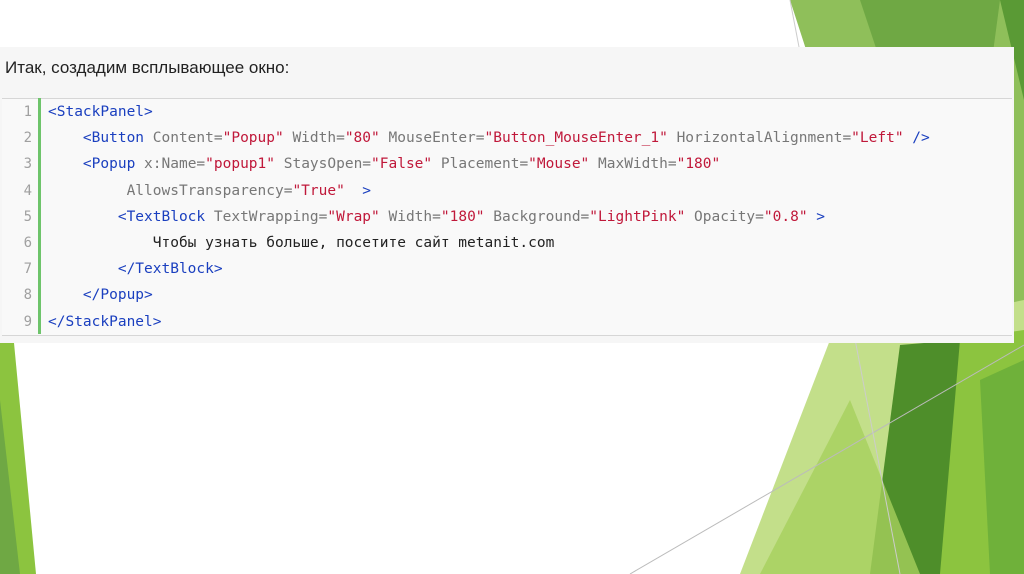 This screenshot has height=574, width=1024. I want to click on code-token: <StackPanel>, so click(100, 112).